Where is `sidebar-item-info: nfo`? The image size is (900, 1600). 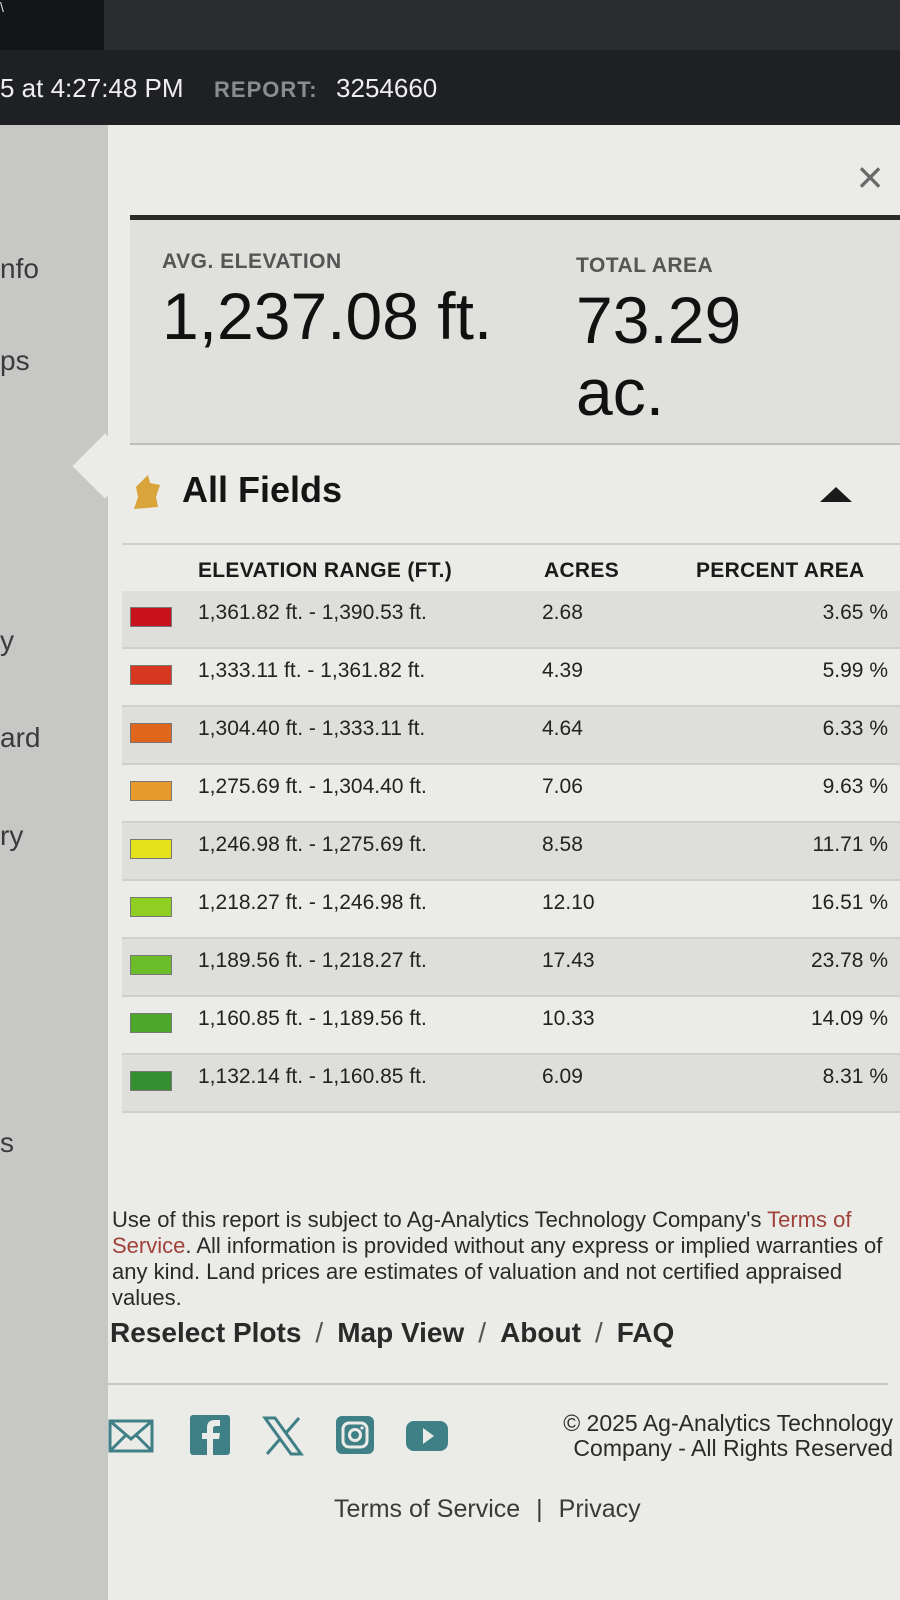
sidebar-item-info: nfo is located at coordinates (19, 269).